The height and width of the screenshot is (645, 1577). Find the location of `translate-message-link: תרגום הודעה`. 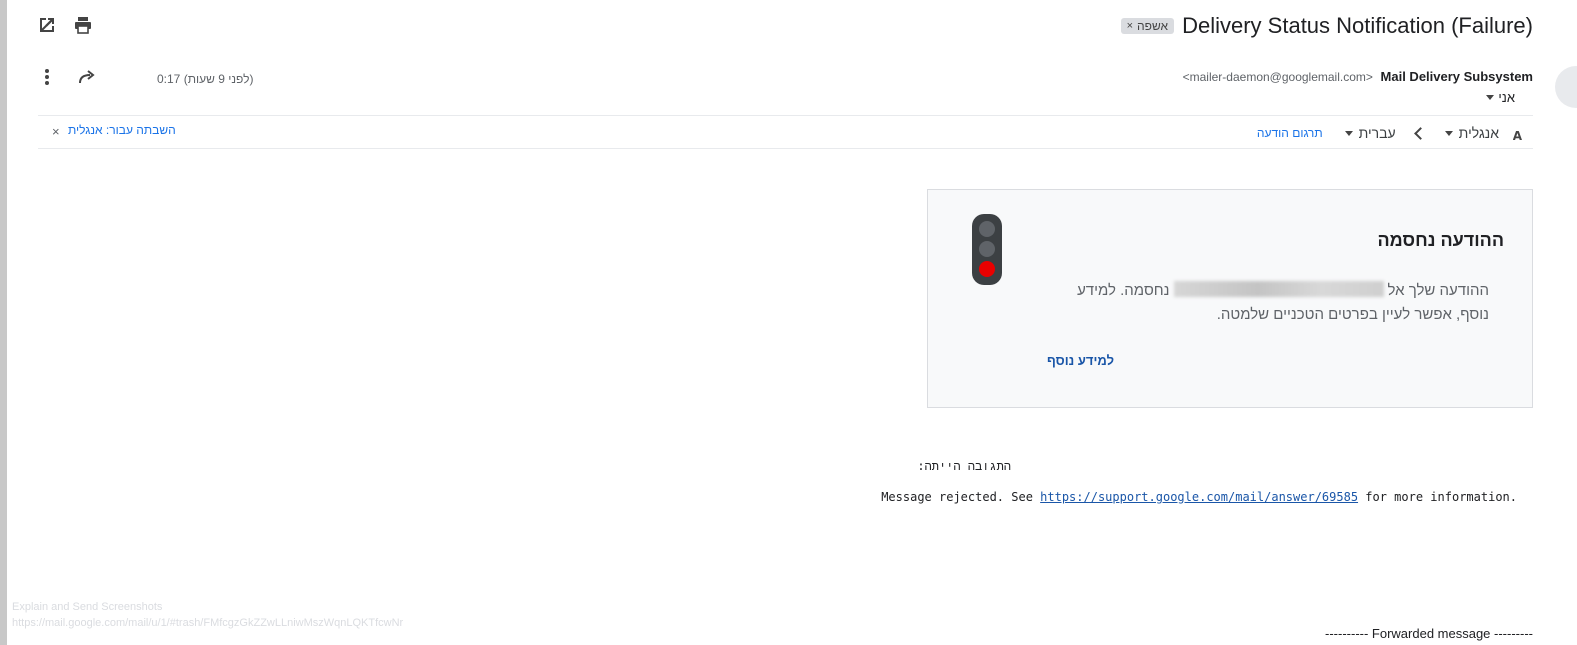

translate-message-link: תרגום הודעה is located at coordinates (1290, 133).